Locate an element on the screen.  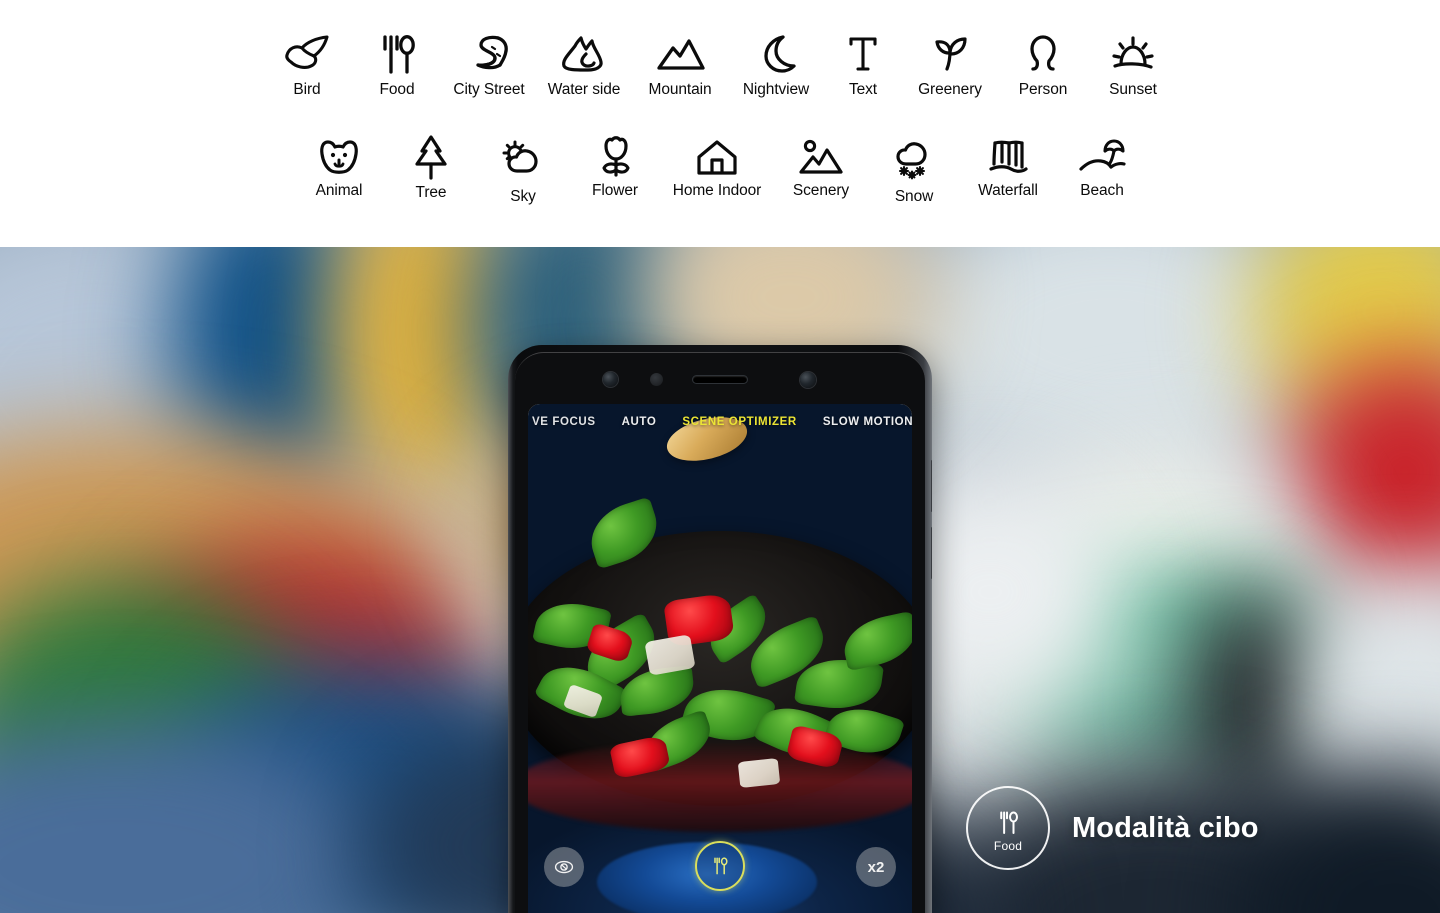
scene-item-sky: Sky is located at coordinates (523, 168).